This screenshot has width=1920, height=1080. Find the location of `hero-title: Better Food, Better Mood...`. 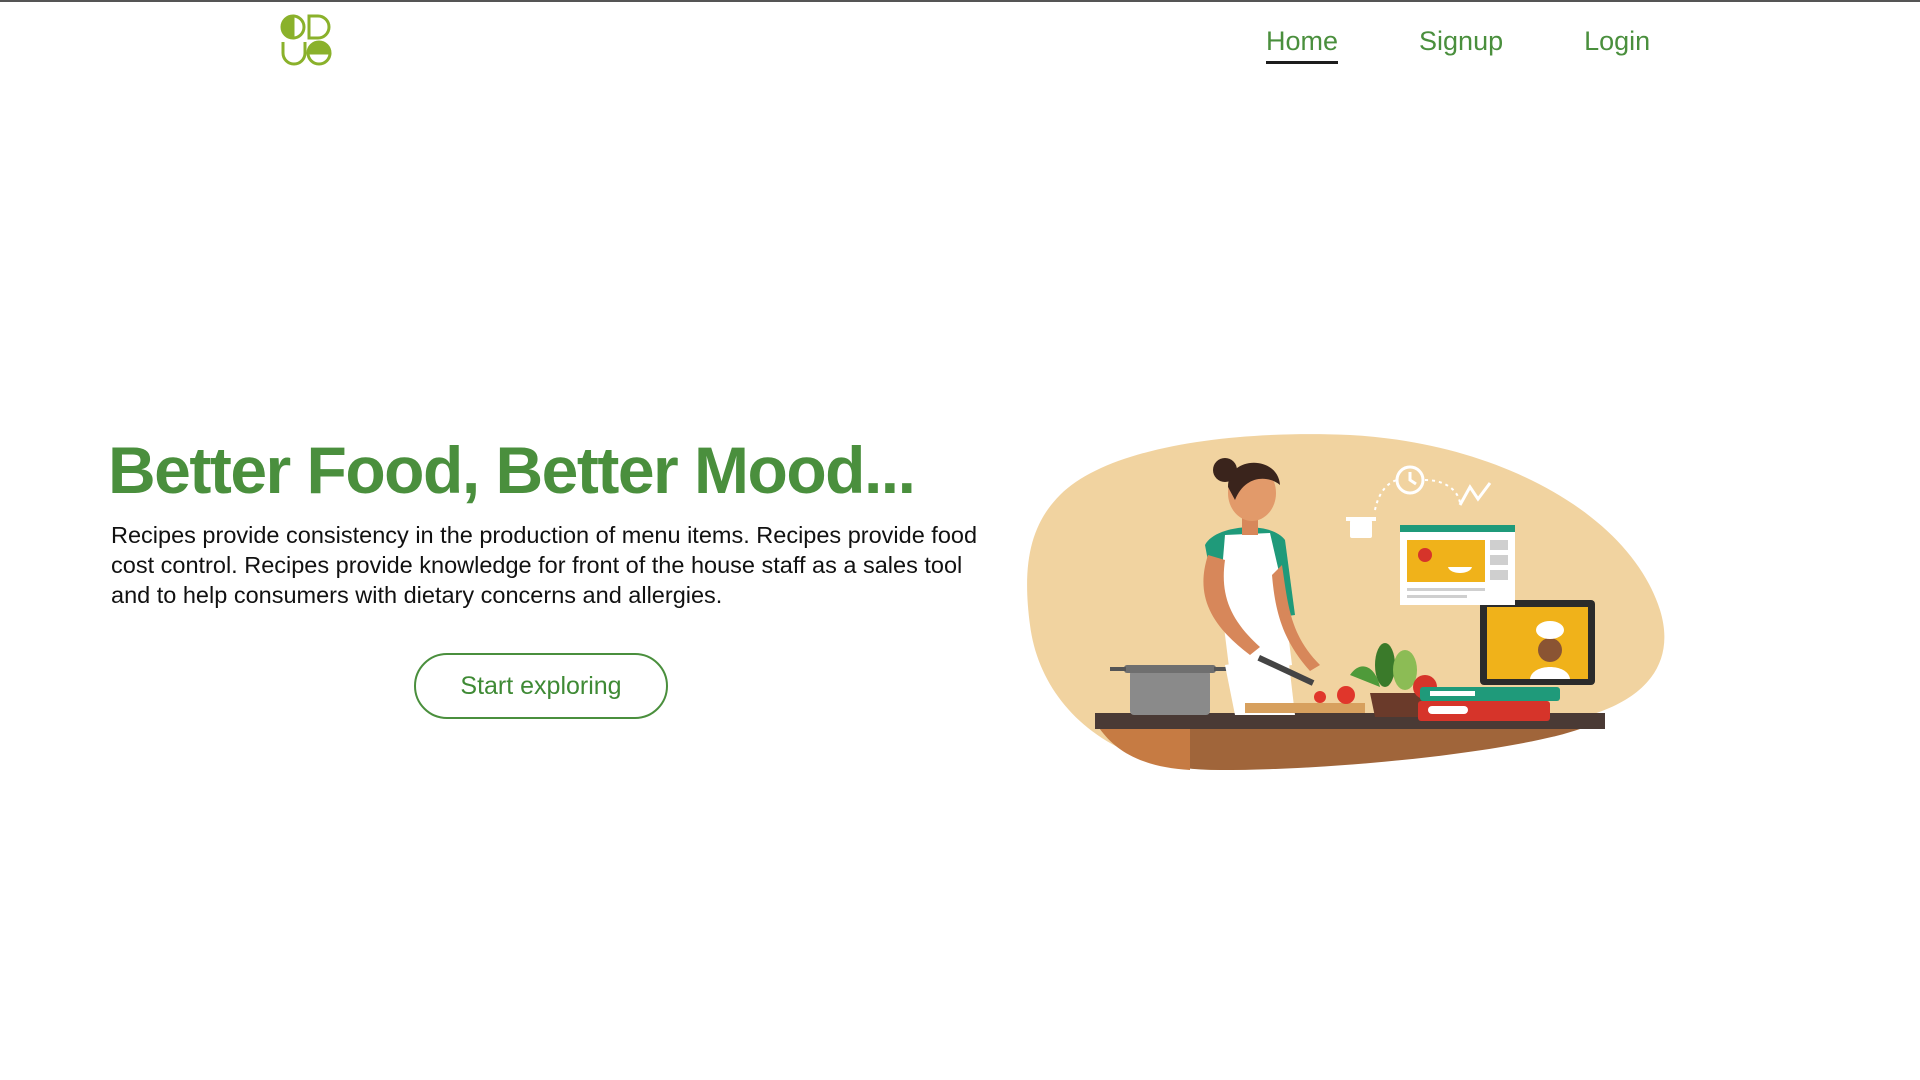

hero-title: Better Food, Better Mood... is located at coordinates (512, 470).